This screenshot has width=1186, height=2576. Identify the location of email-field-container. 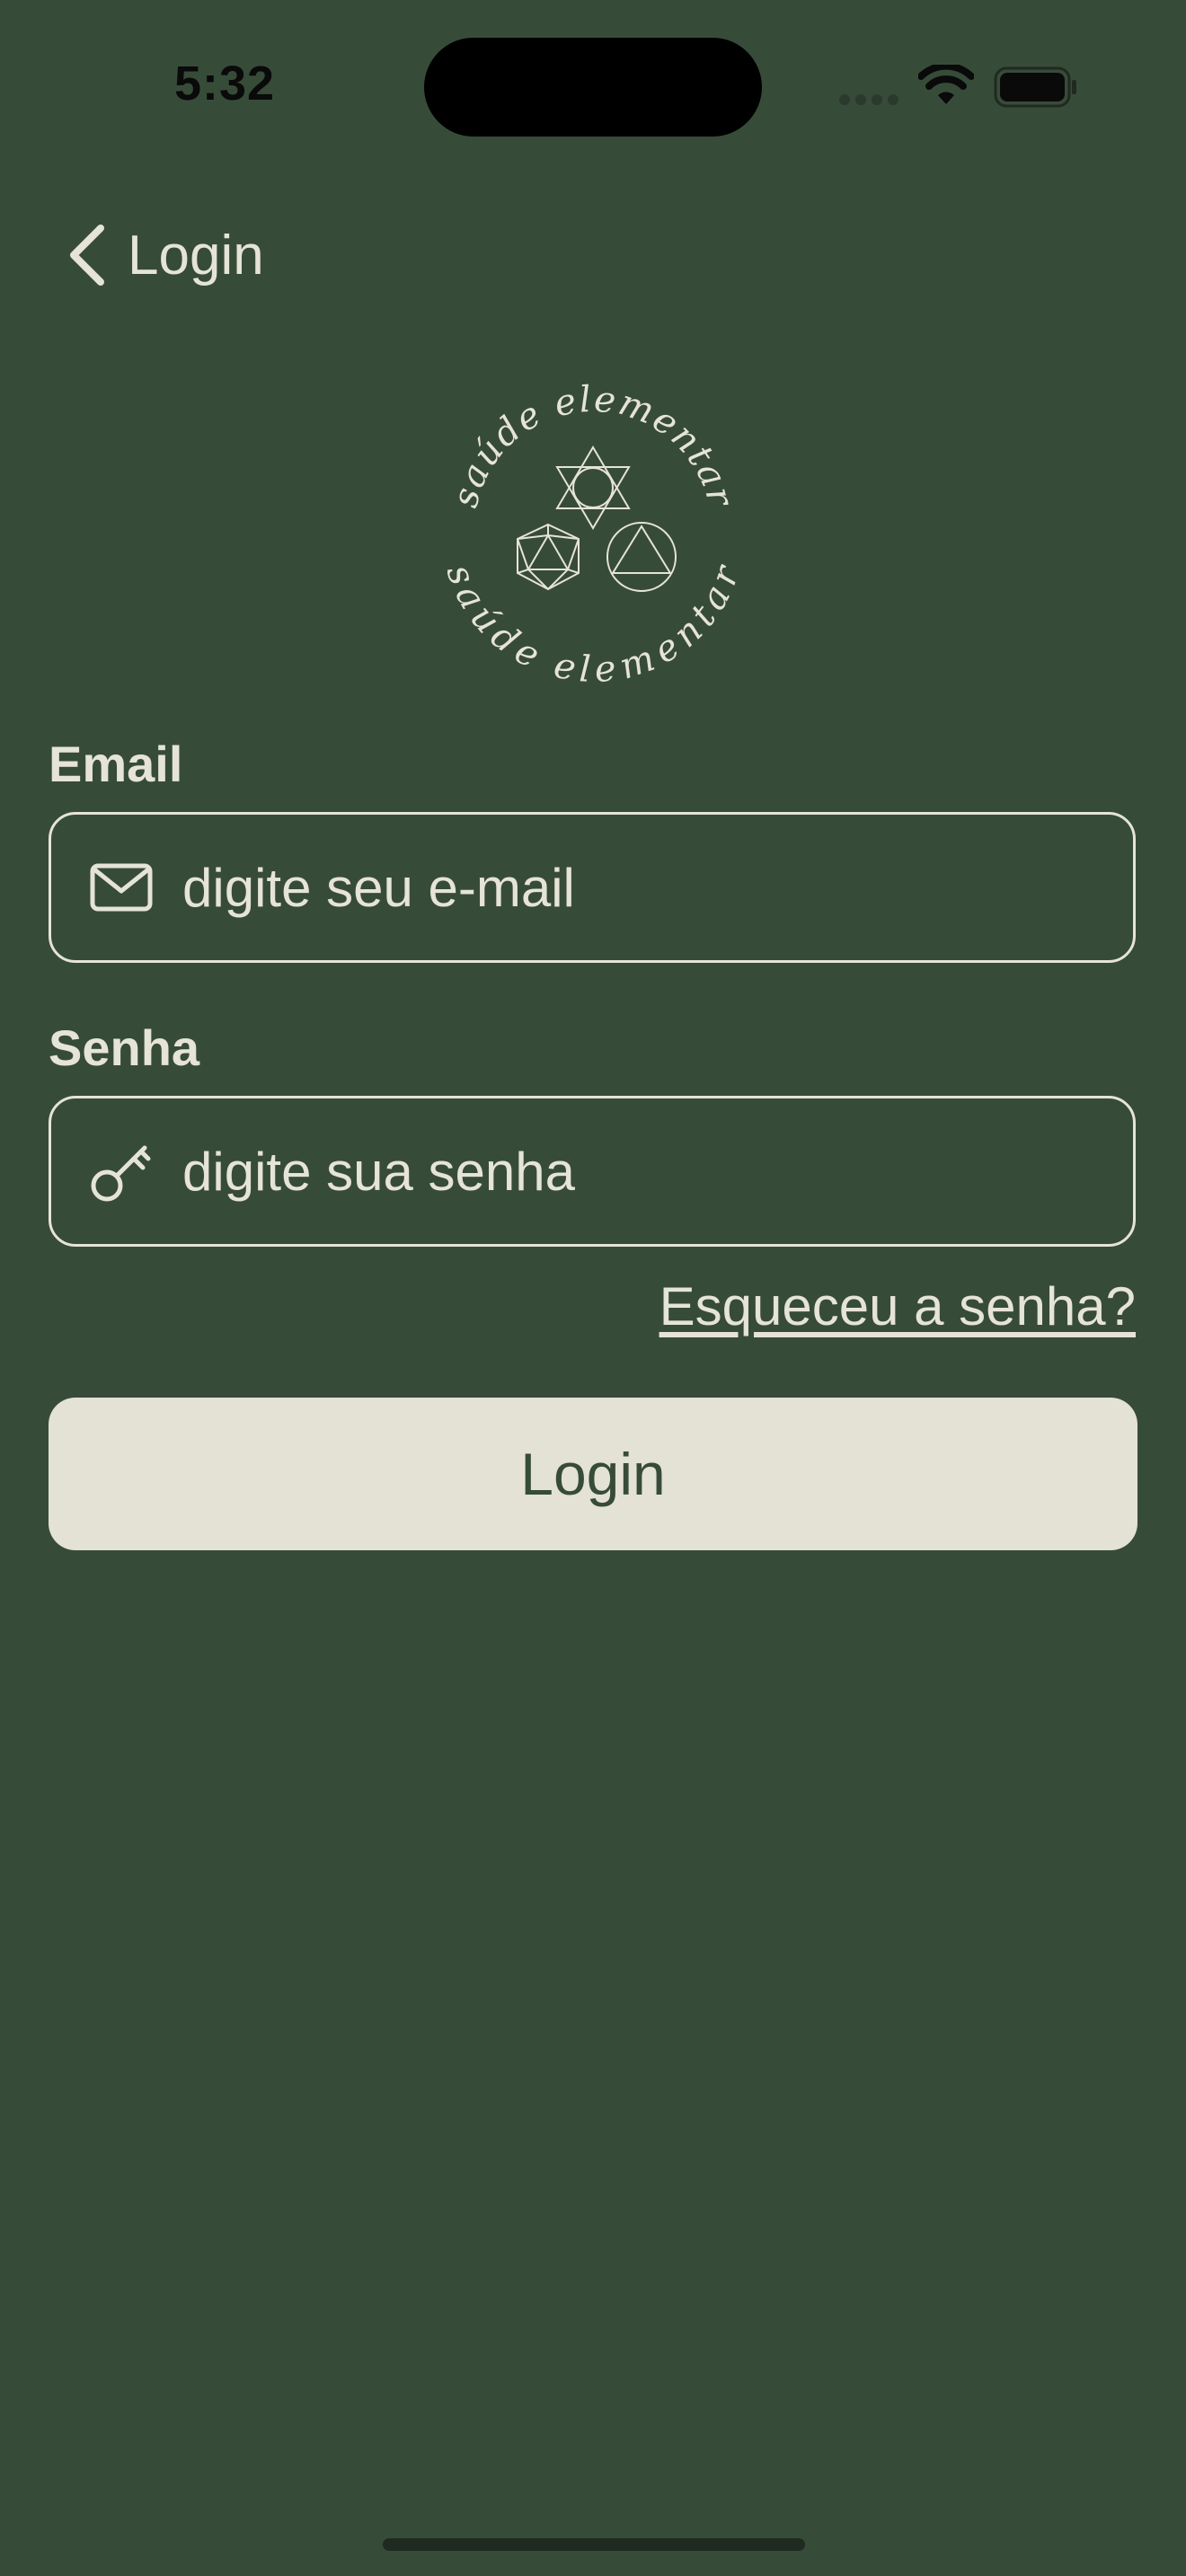
(592, 887).